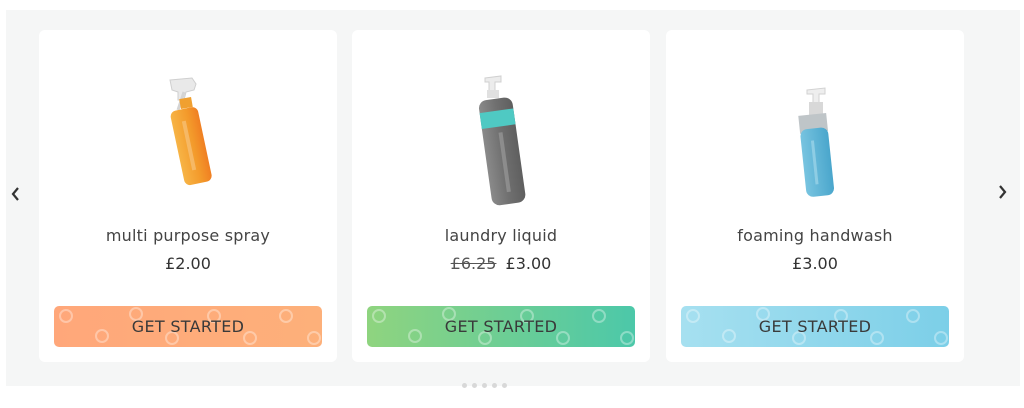 The image size is (1024, 408). I want to click on chevron-right-icon, so click(1003, 192).